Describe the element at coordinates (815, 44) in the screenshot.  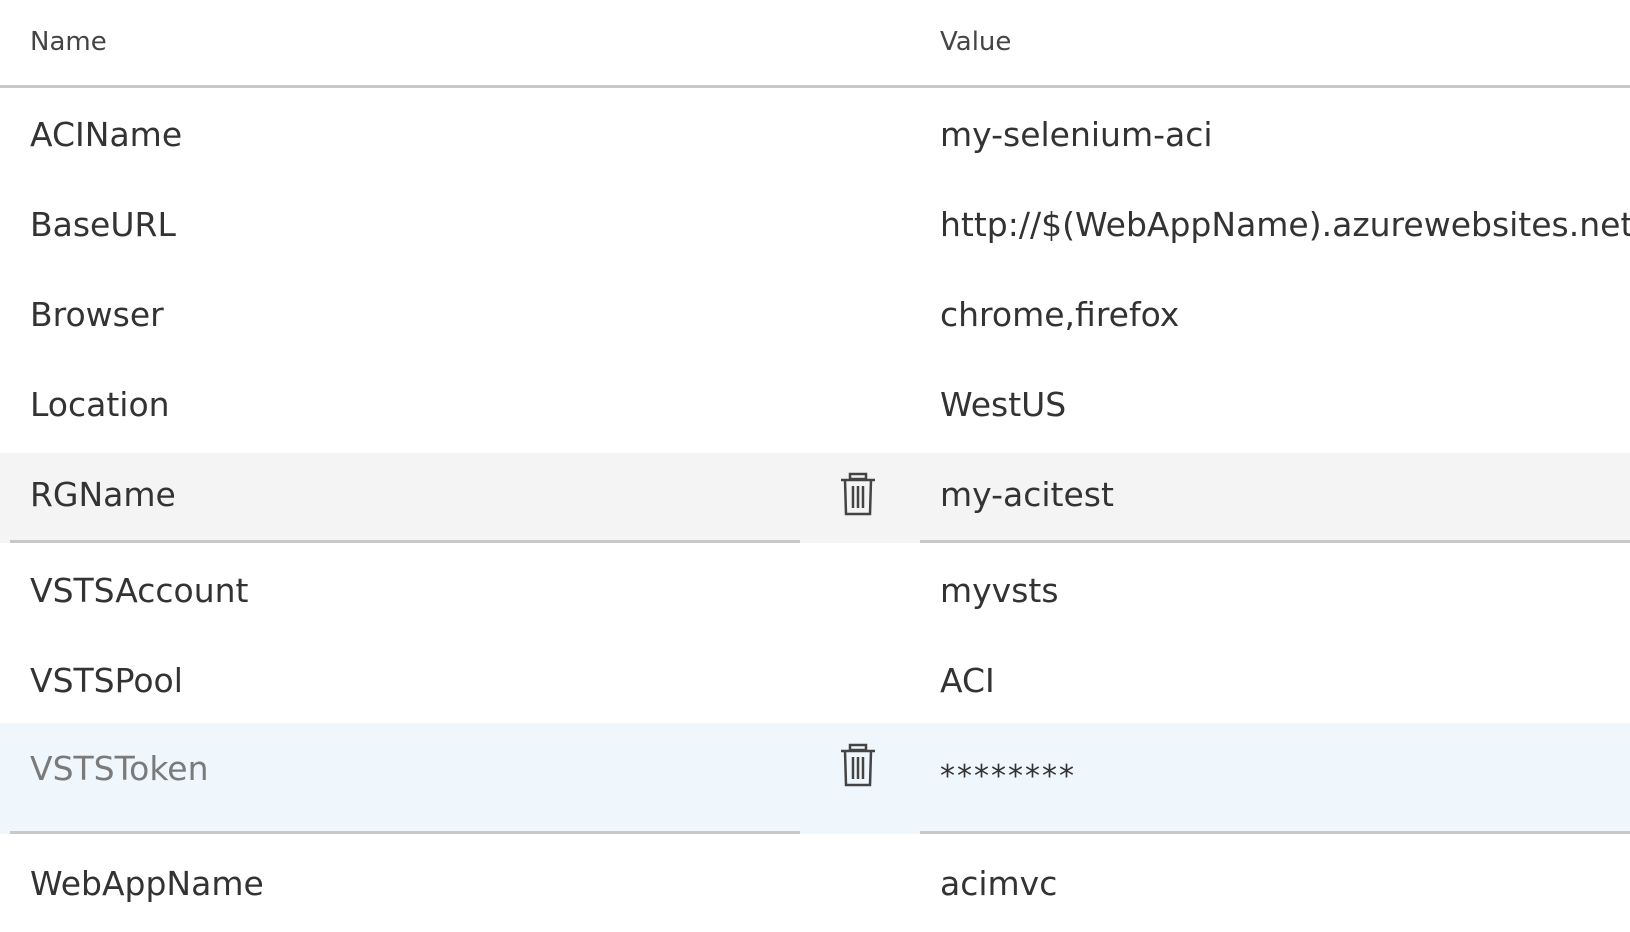
I see `table-header: Name Value` at that location.